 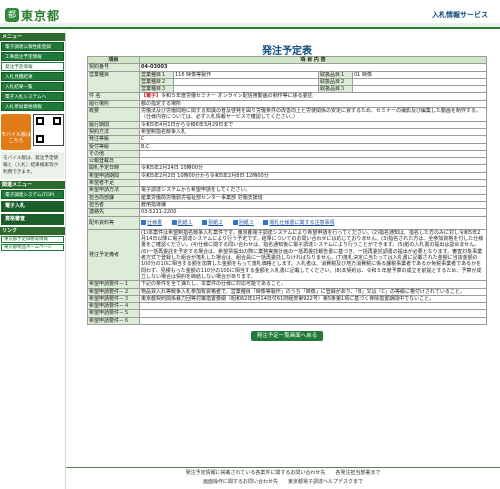 What do you see at coordinates (48, 130) in the screenshot?
I see `qr-code-icon` at bounding box center [48, 130].